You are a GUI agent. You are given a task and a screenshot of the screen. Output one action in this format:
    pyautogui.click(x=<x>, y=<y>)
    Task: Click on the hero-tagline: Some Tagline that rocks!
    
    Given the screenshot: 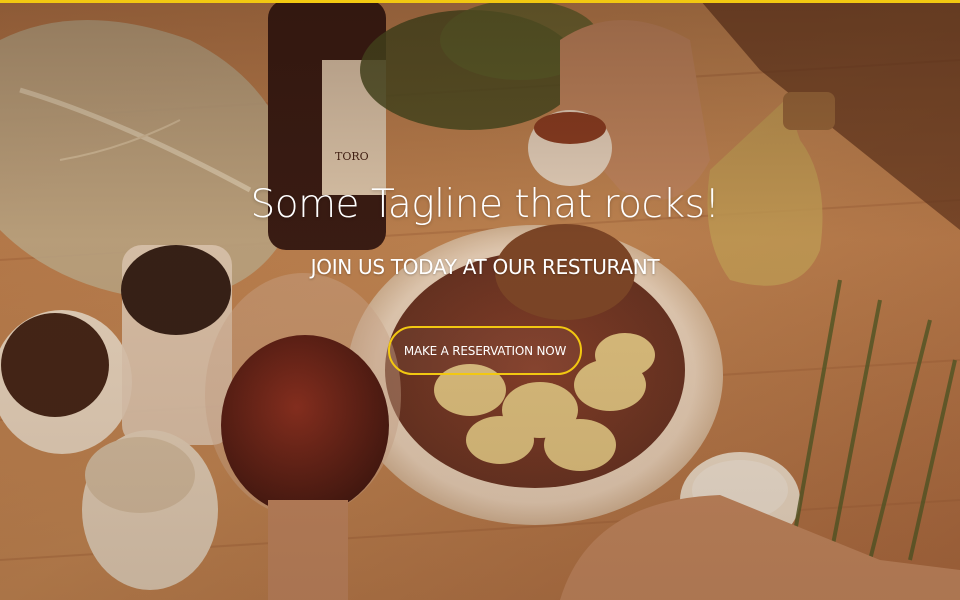 What is the action you would take?
    pyautogui.click(x=485, y=204)
    